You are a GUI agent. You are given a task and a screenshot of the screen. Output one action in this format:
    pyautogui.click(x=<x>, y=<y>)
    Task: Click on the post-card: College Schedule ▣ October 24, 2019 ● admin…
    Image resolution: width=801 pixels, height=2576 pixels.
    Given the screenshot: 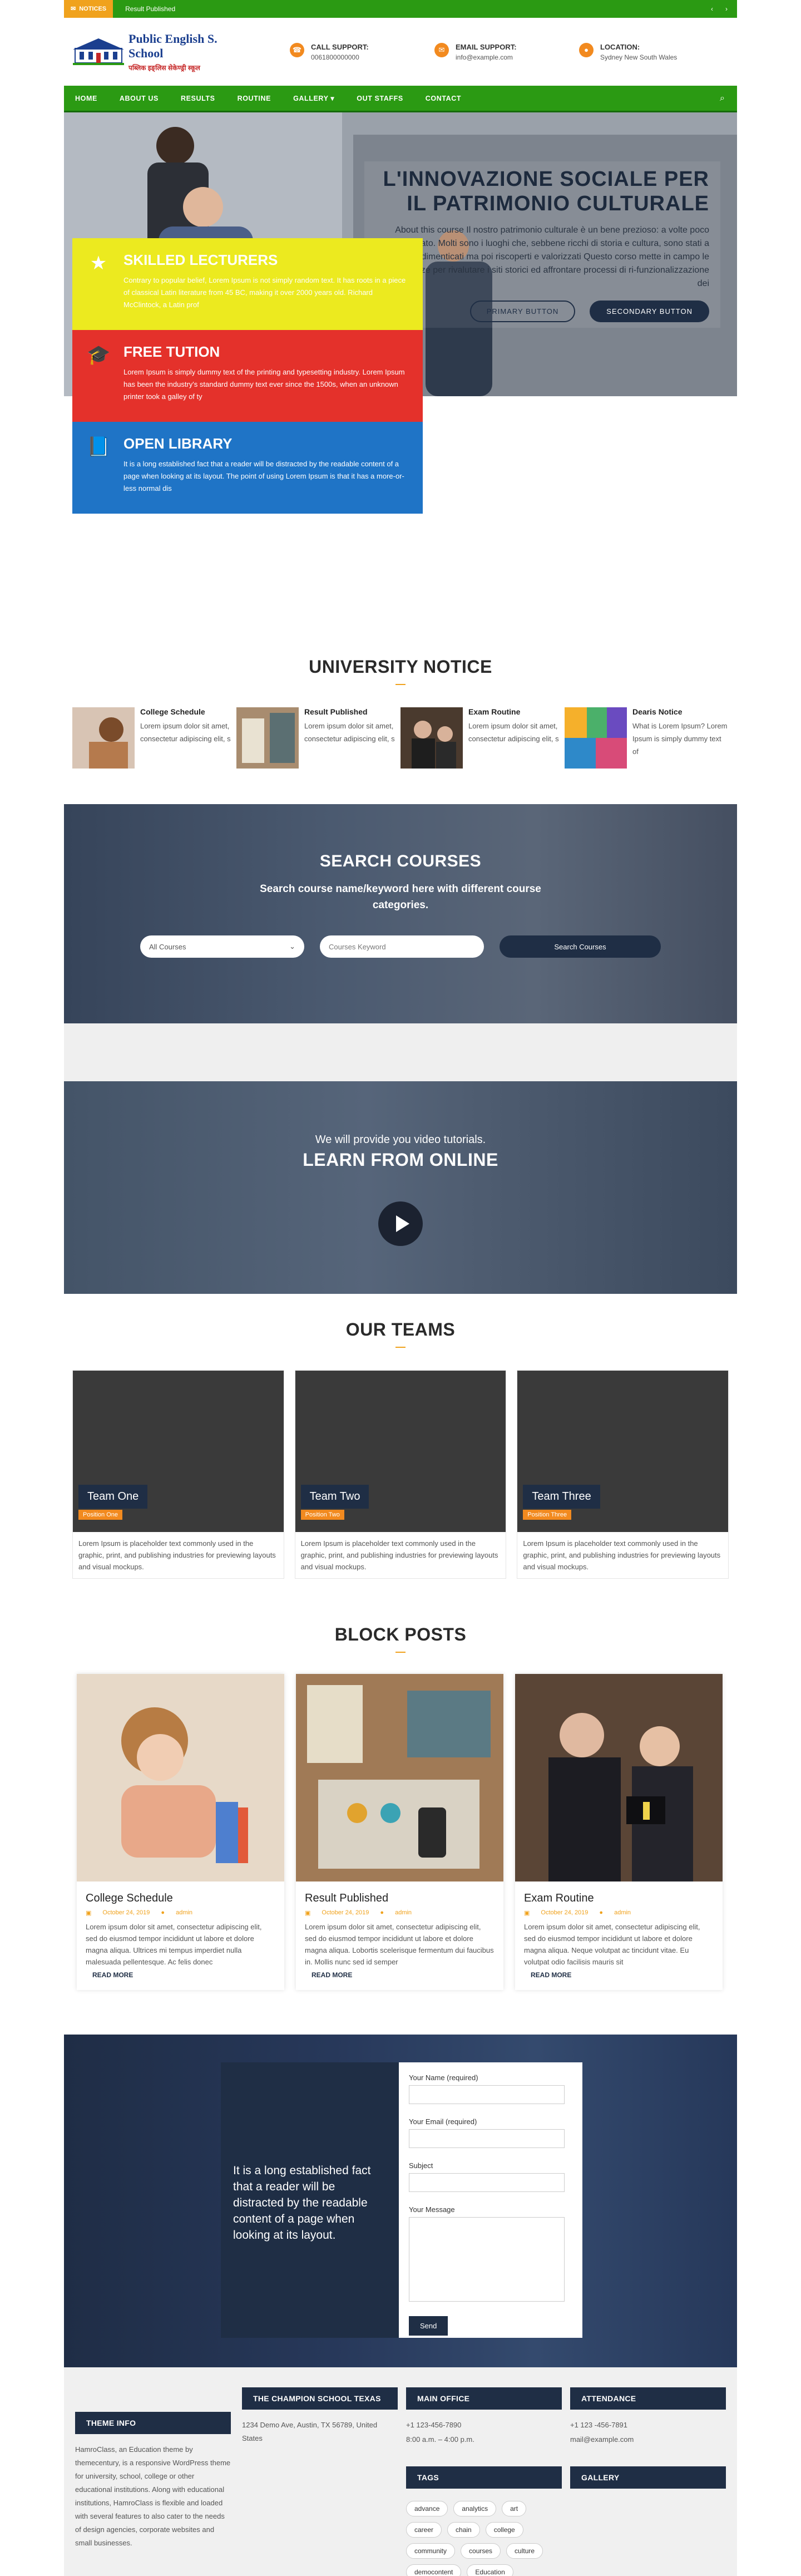 What is the action you would take?
    pyautogui.click(x=180, y=1832)
    